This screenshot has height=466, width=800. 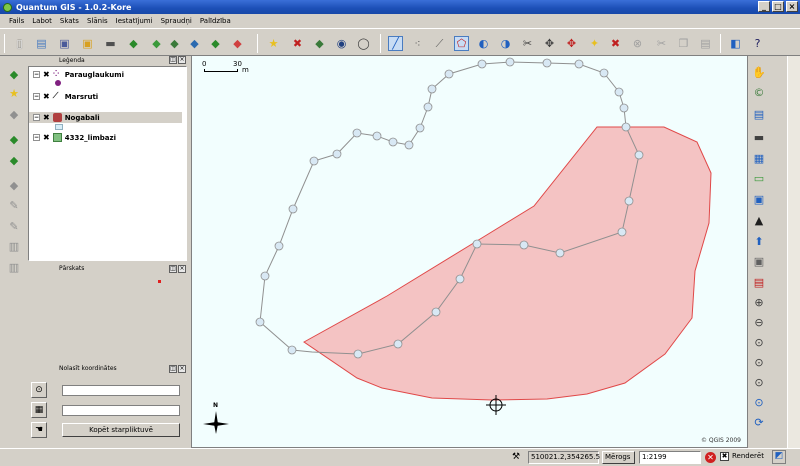 What do you see at coordinates (297, 43) in the screenshot?
I see `remove-all-icon: ✖` at bounding box center [297, 43].